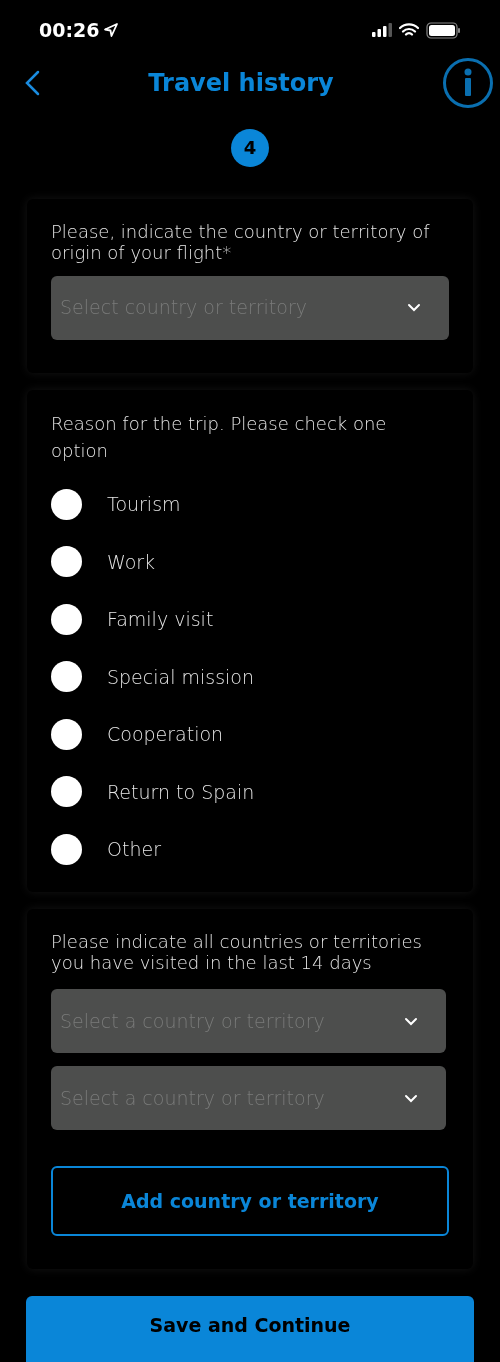  I want to click on reason-option: Work, so click(250, 562).